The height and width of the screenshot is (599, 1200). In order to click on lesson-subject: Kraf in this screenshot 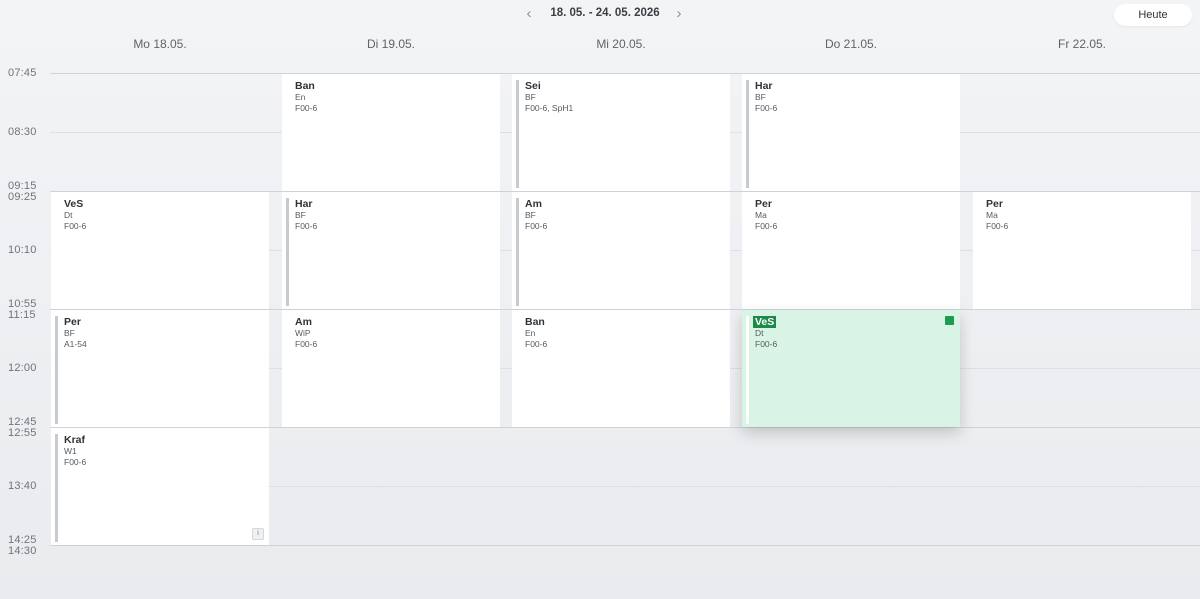, I will do `click(75, 440)`.